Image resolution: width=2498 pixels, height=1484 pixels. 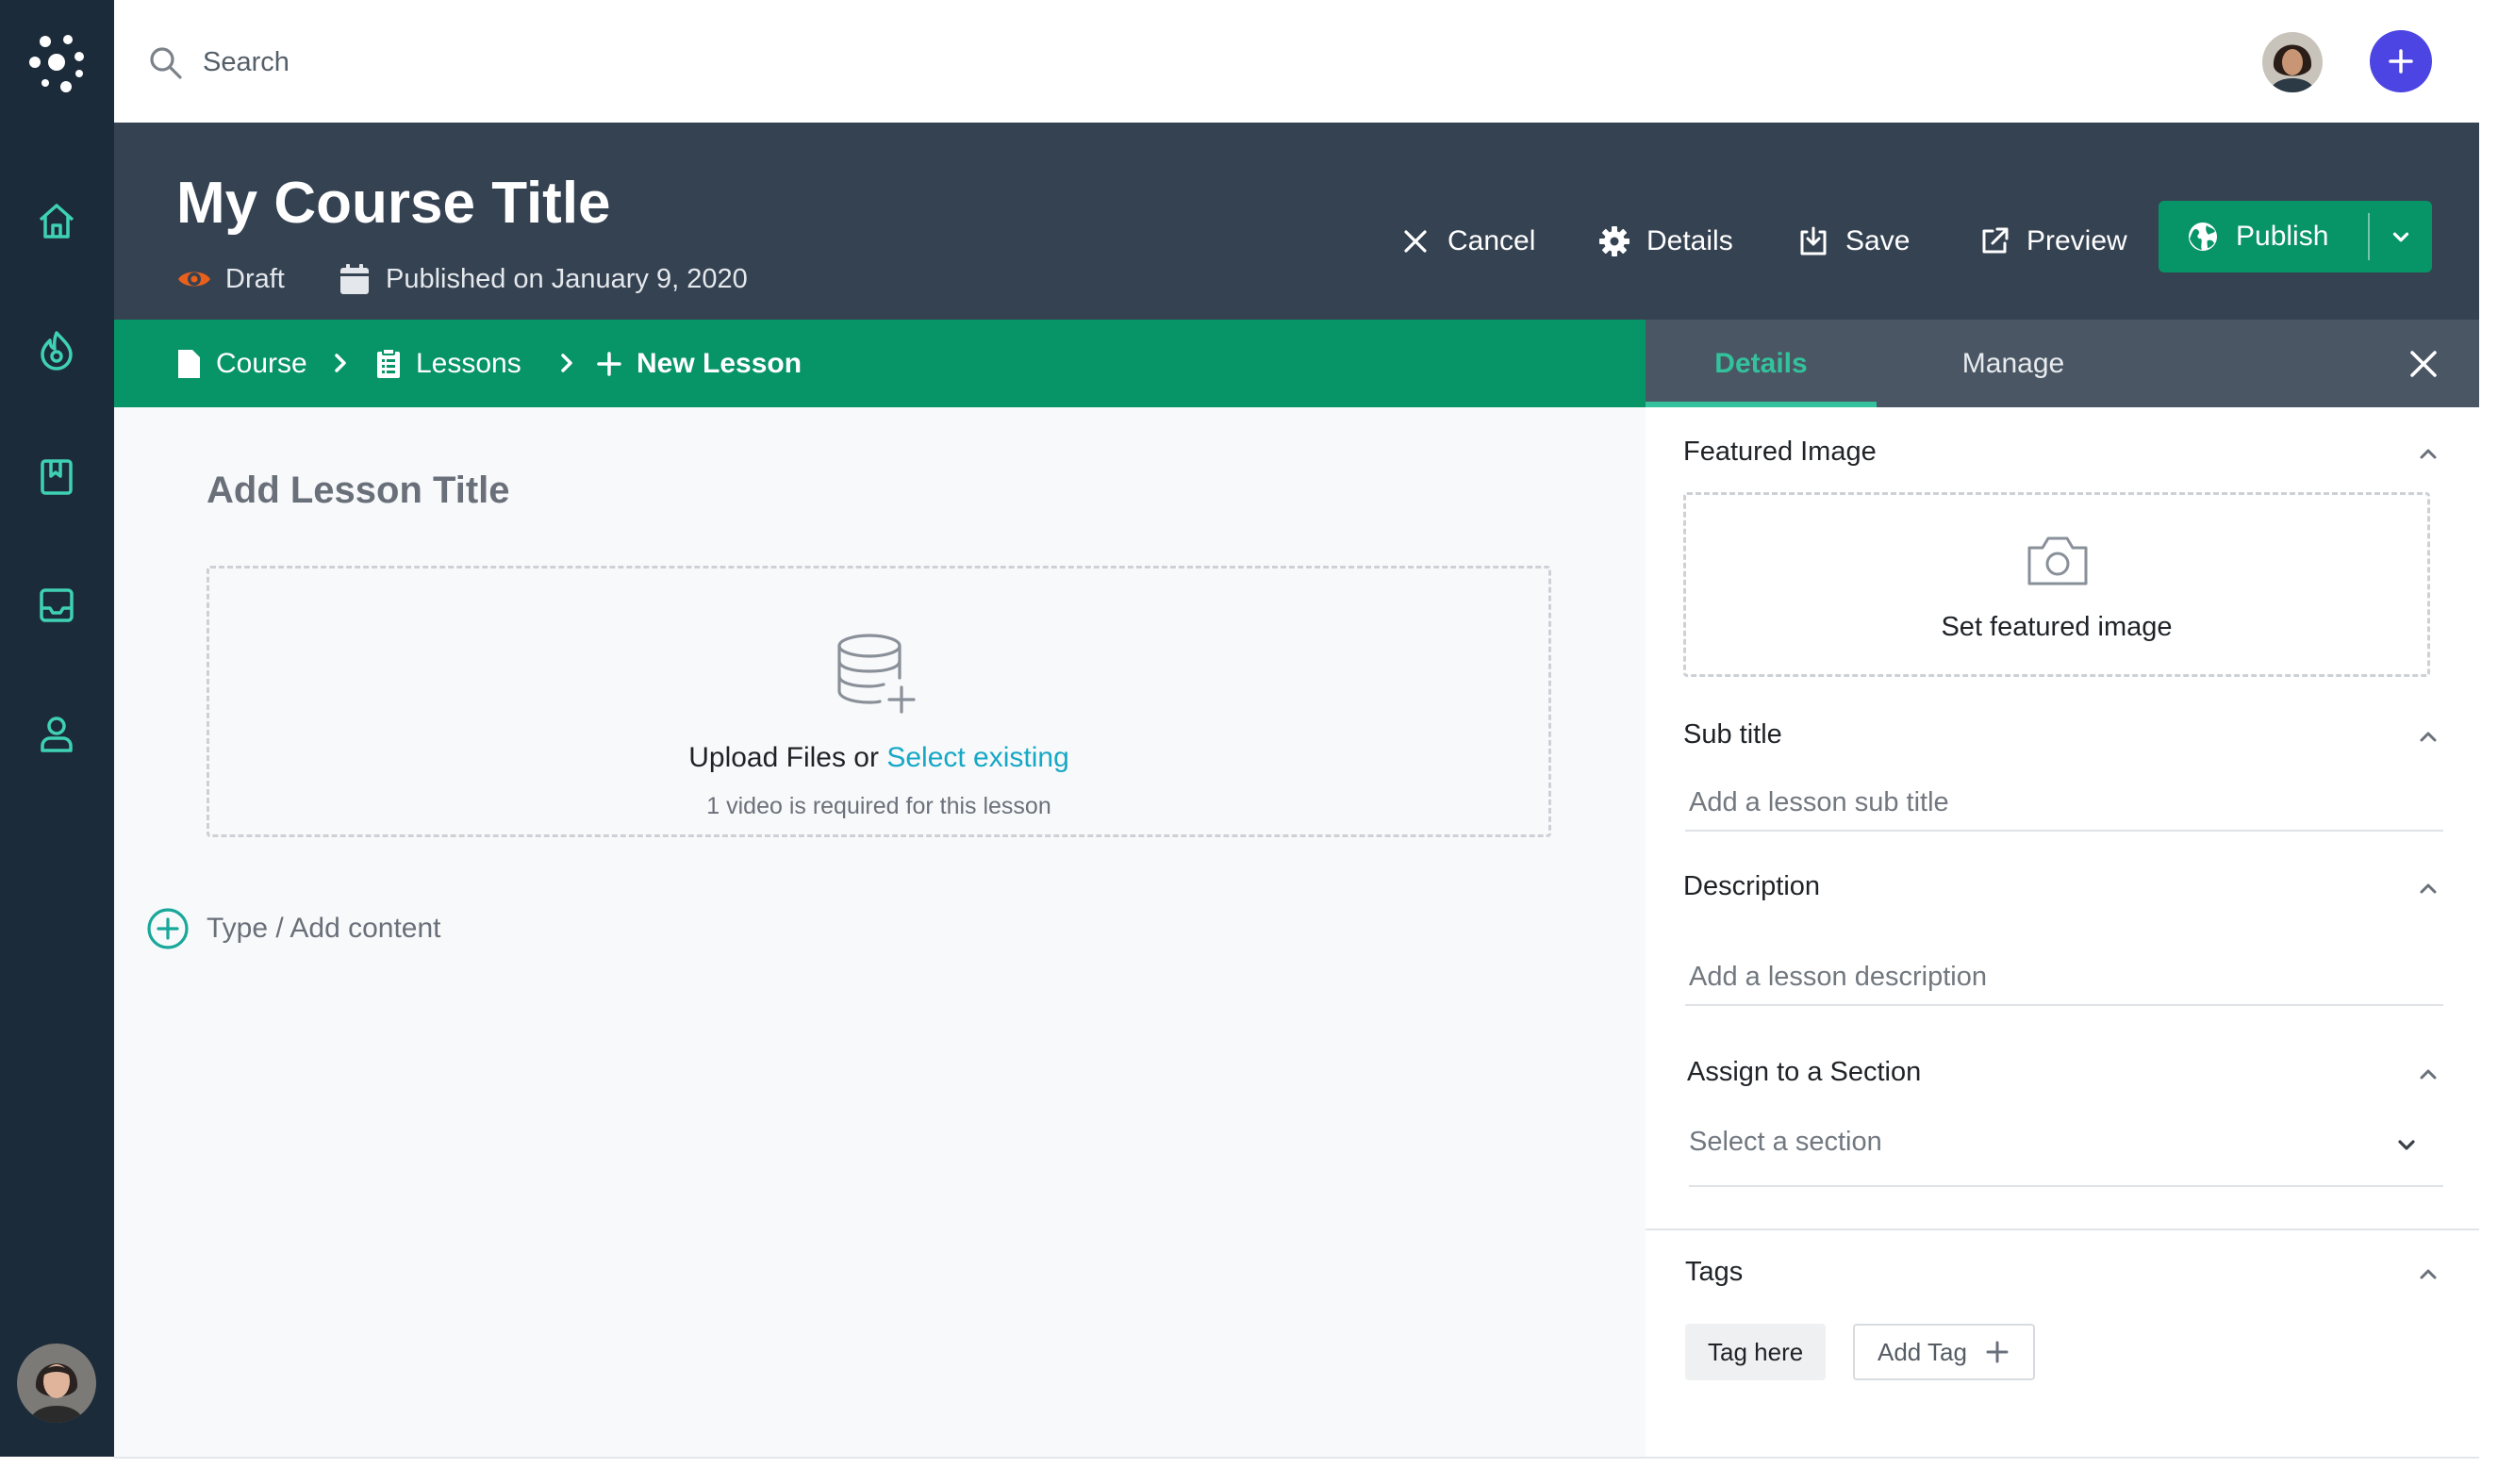 I want to click on upload-instructions: Upload Files or Select existing, so click(x=878, y=758).